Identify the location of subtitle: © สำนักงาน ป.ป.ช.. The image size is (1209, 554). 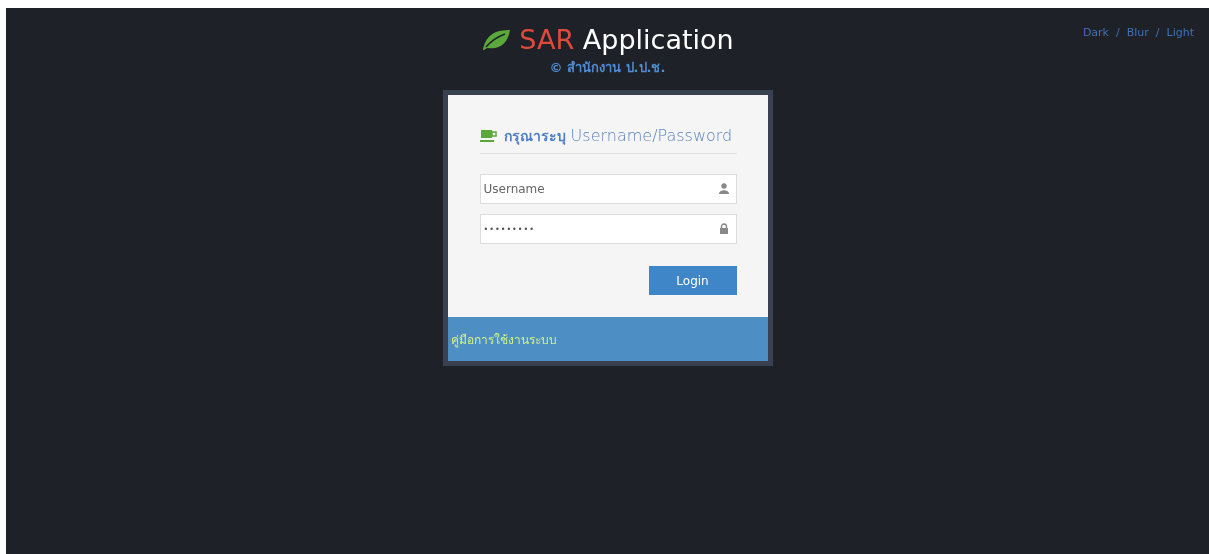
(607, 68).